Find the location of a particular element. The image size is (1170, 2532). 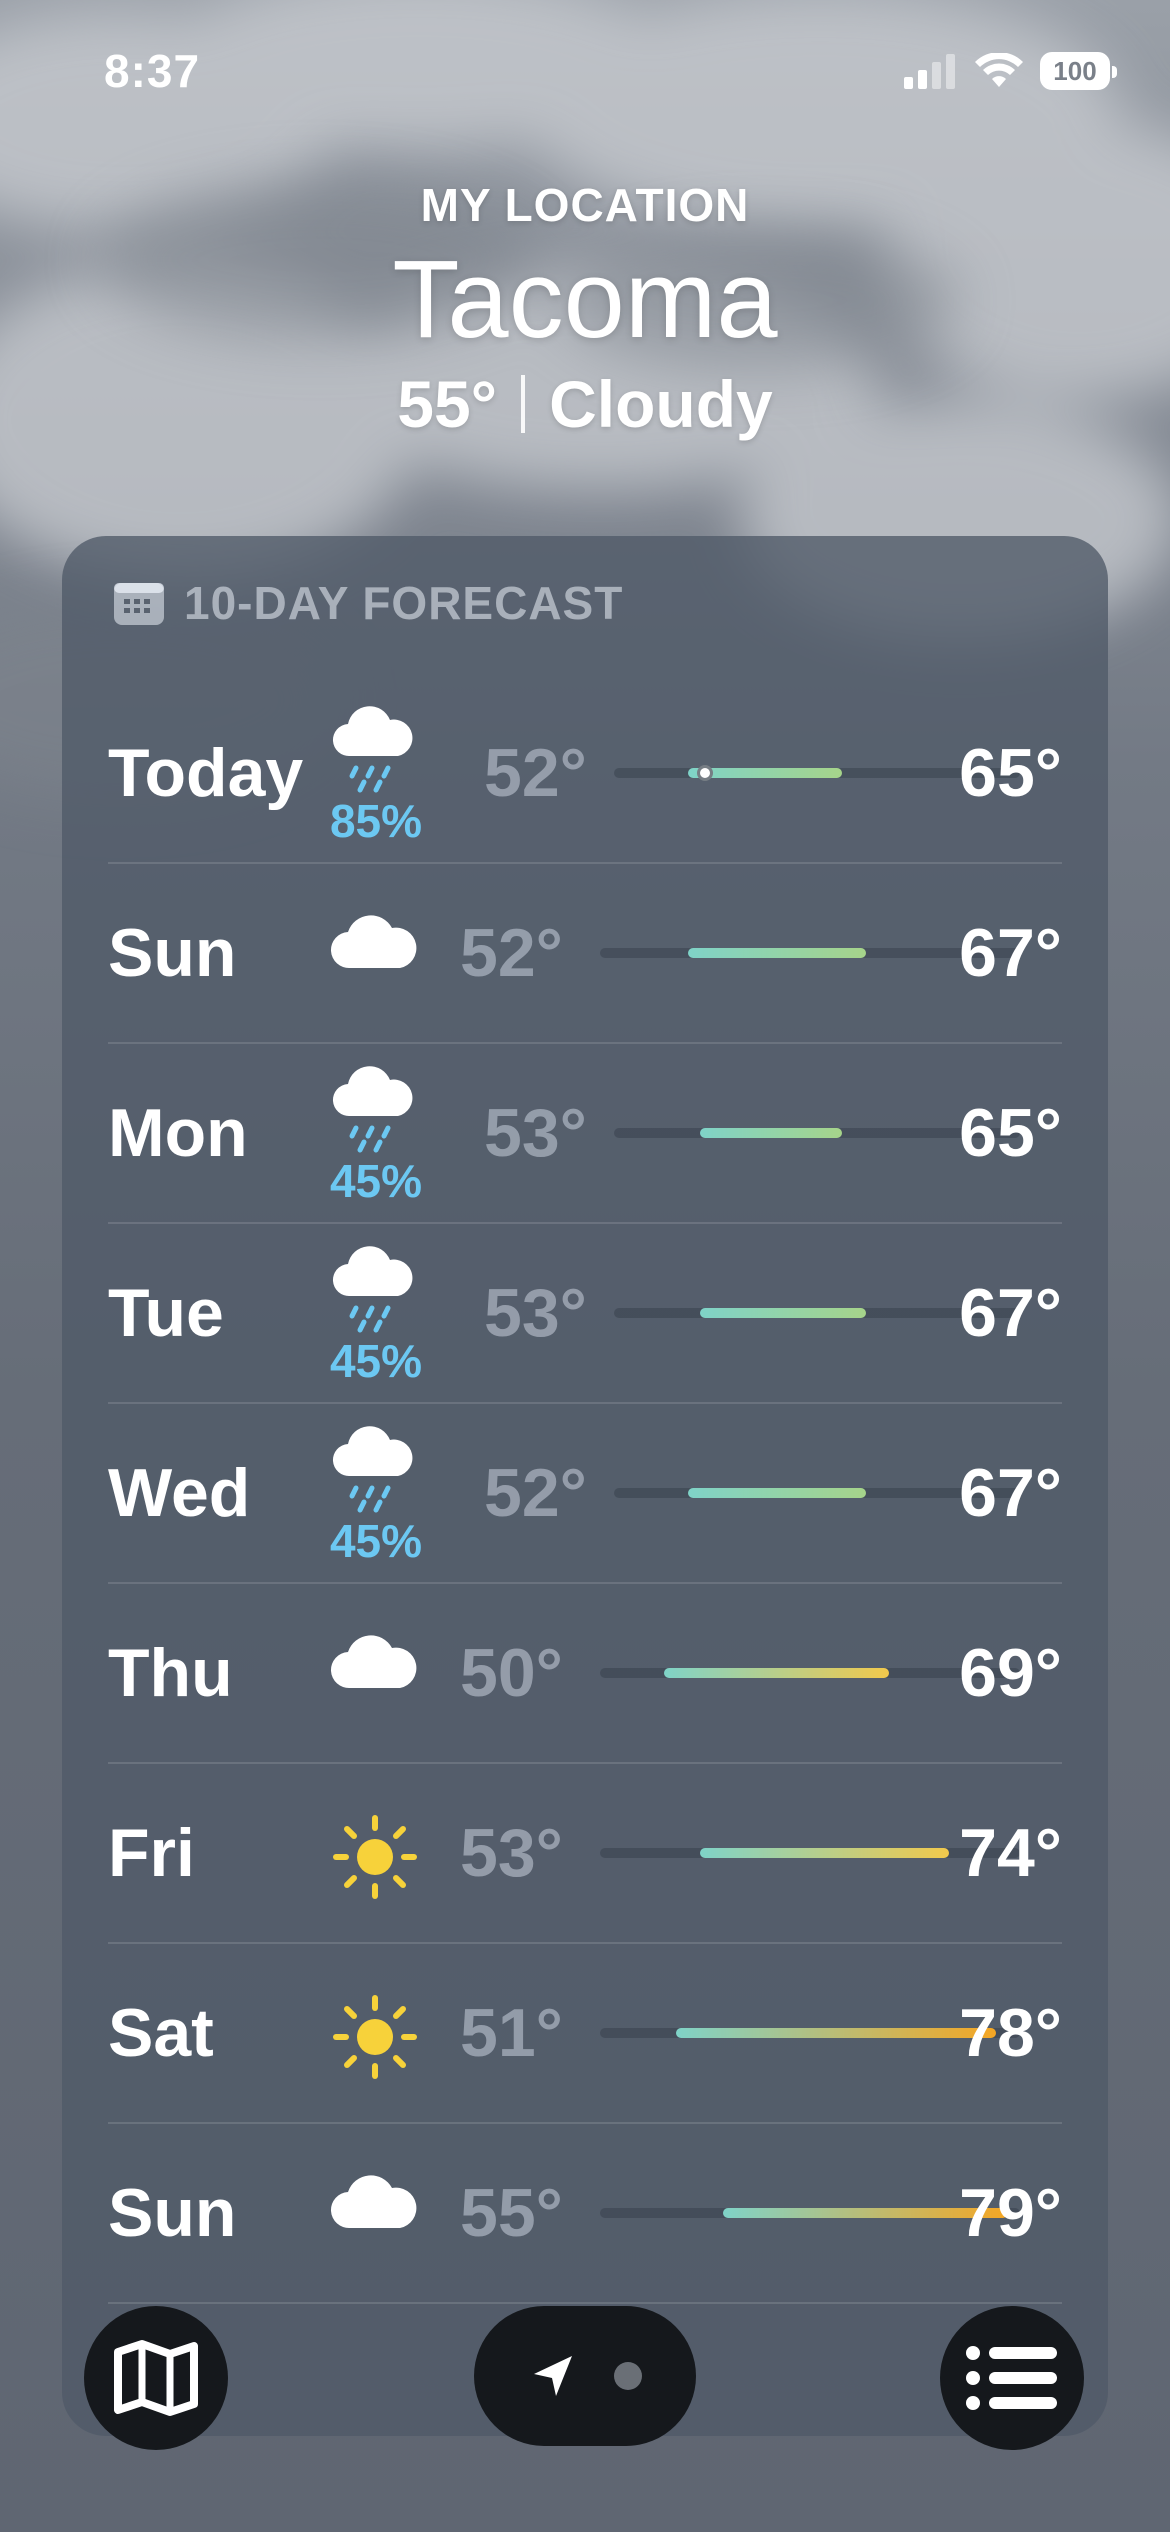

location-arrow-icon is located at coordinates (553, 2376).